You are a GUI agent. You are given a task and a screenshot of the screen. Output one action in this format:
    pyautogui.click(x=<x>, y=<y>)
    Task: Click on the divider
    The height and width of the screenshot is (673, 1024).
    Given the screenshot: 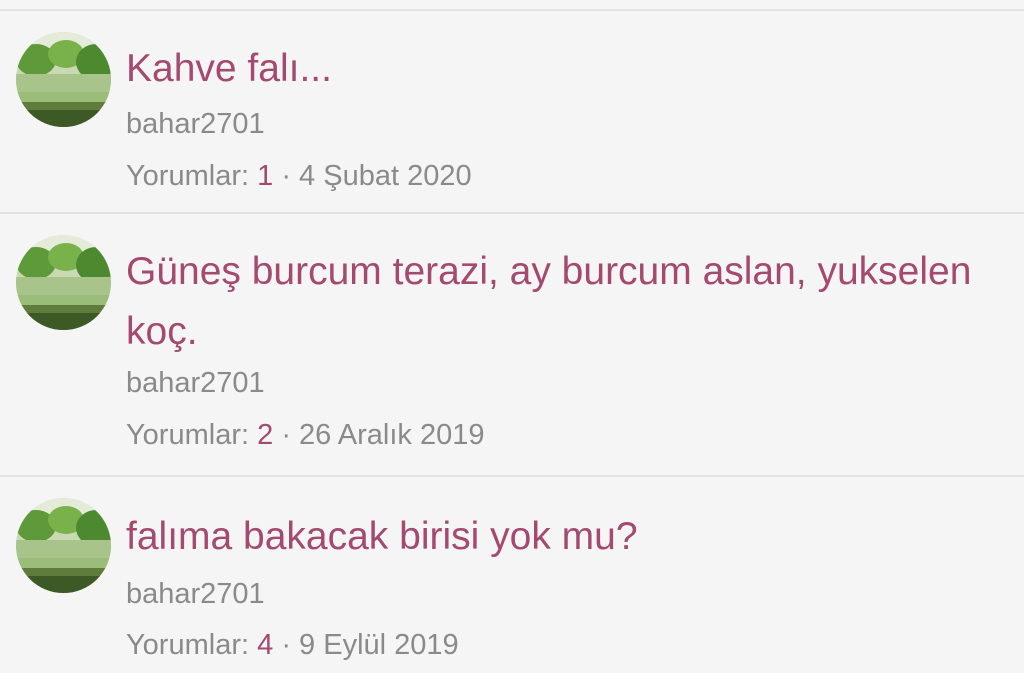 What is the action you would take?
    pyautogui.click(x=512, y=5)
    